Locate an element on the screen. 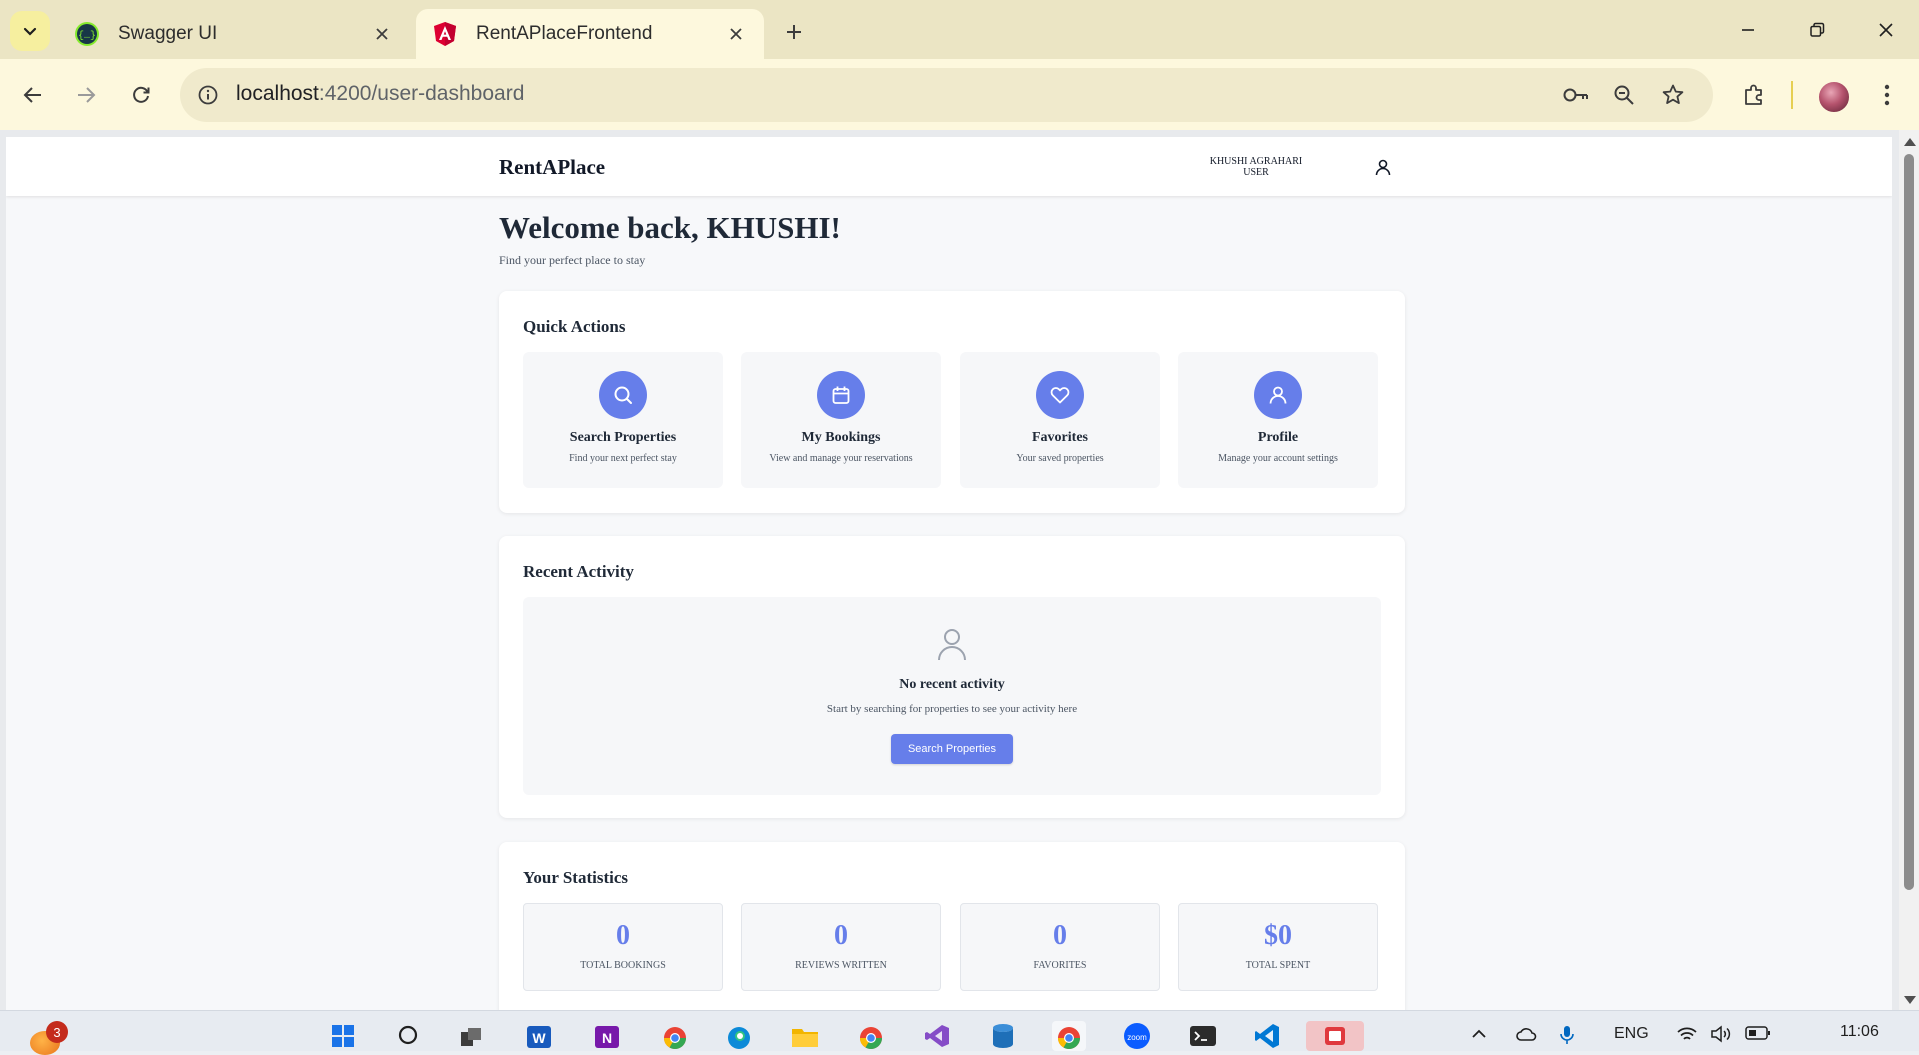  task-view-button is located at coordinates (471, 1036).